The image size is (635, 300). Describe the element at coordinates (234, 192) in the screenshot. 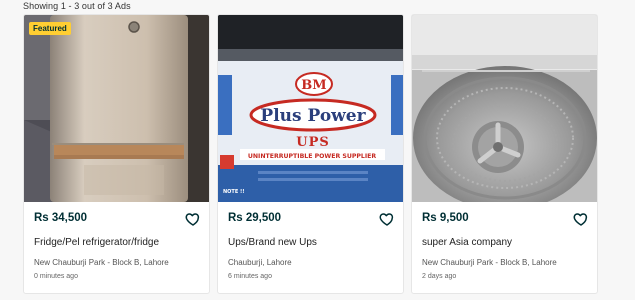

I see `ups-note-text: NOTE !!` at that location.